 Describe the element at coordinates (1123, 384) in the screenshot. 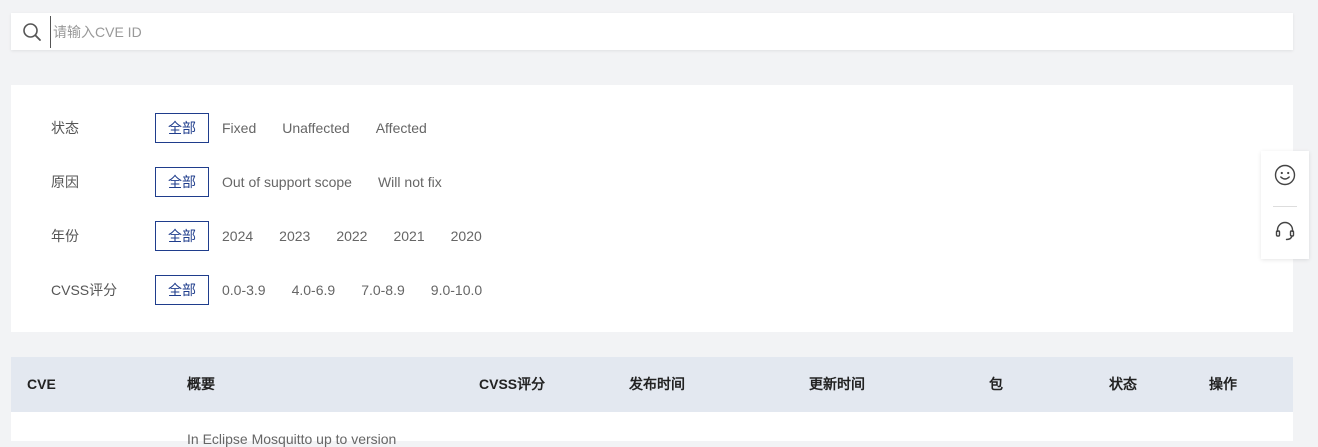

I see `column-header-status: 状态` at that location.